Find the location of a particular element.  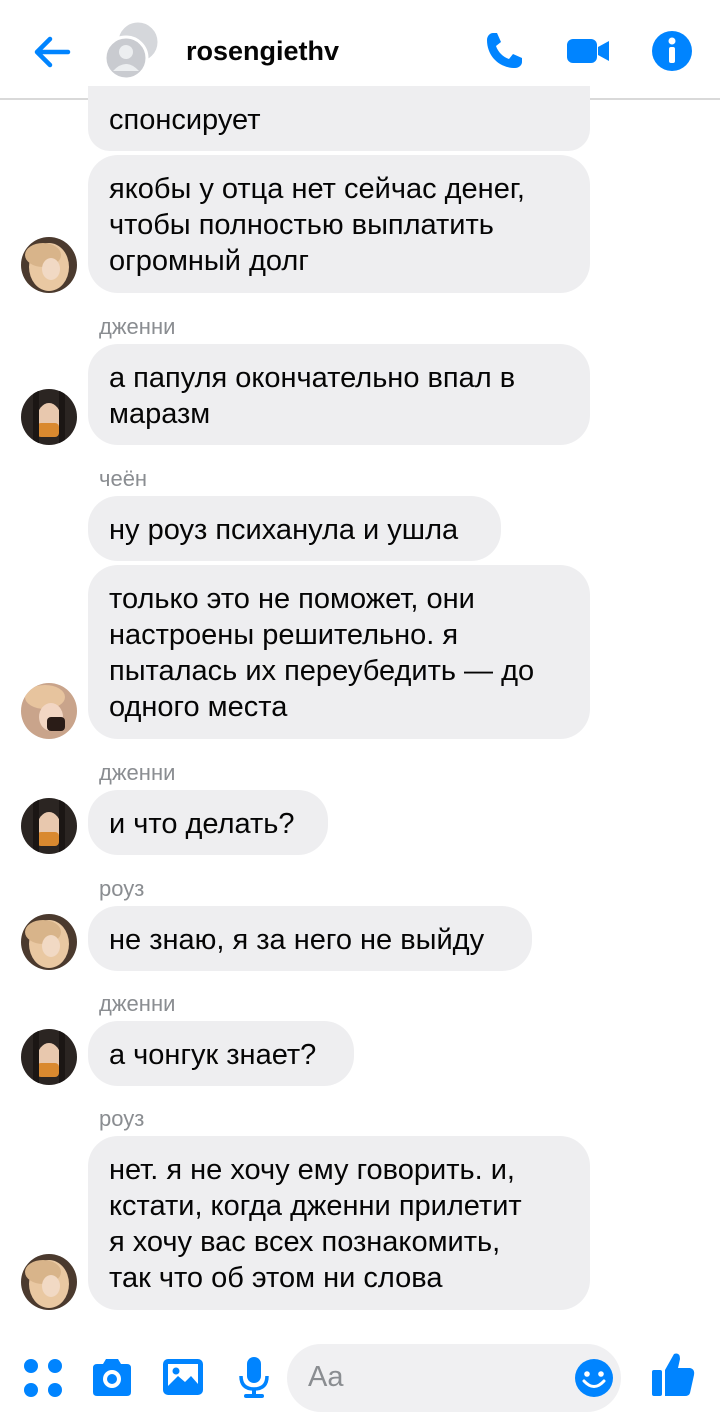

contact-name: rosengiethv is located at coordinates (262, 51).